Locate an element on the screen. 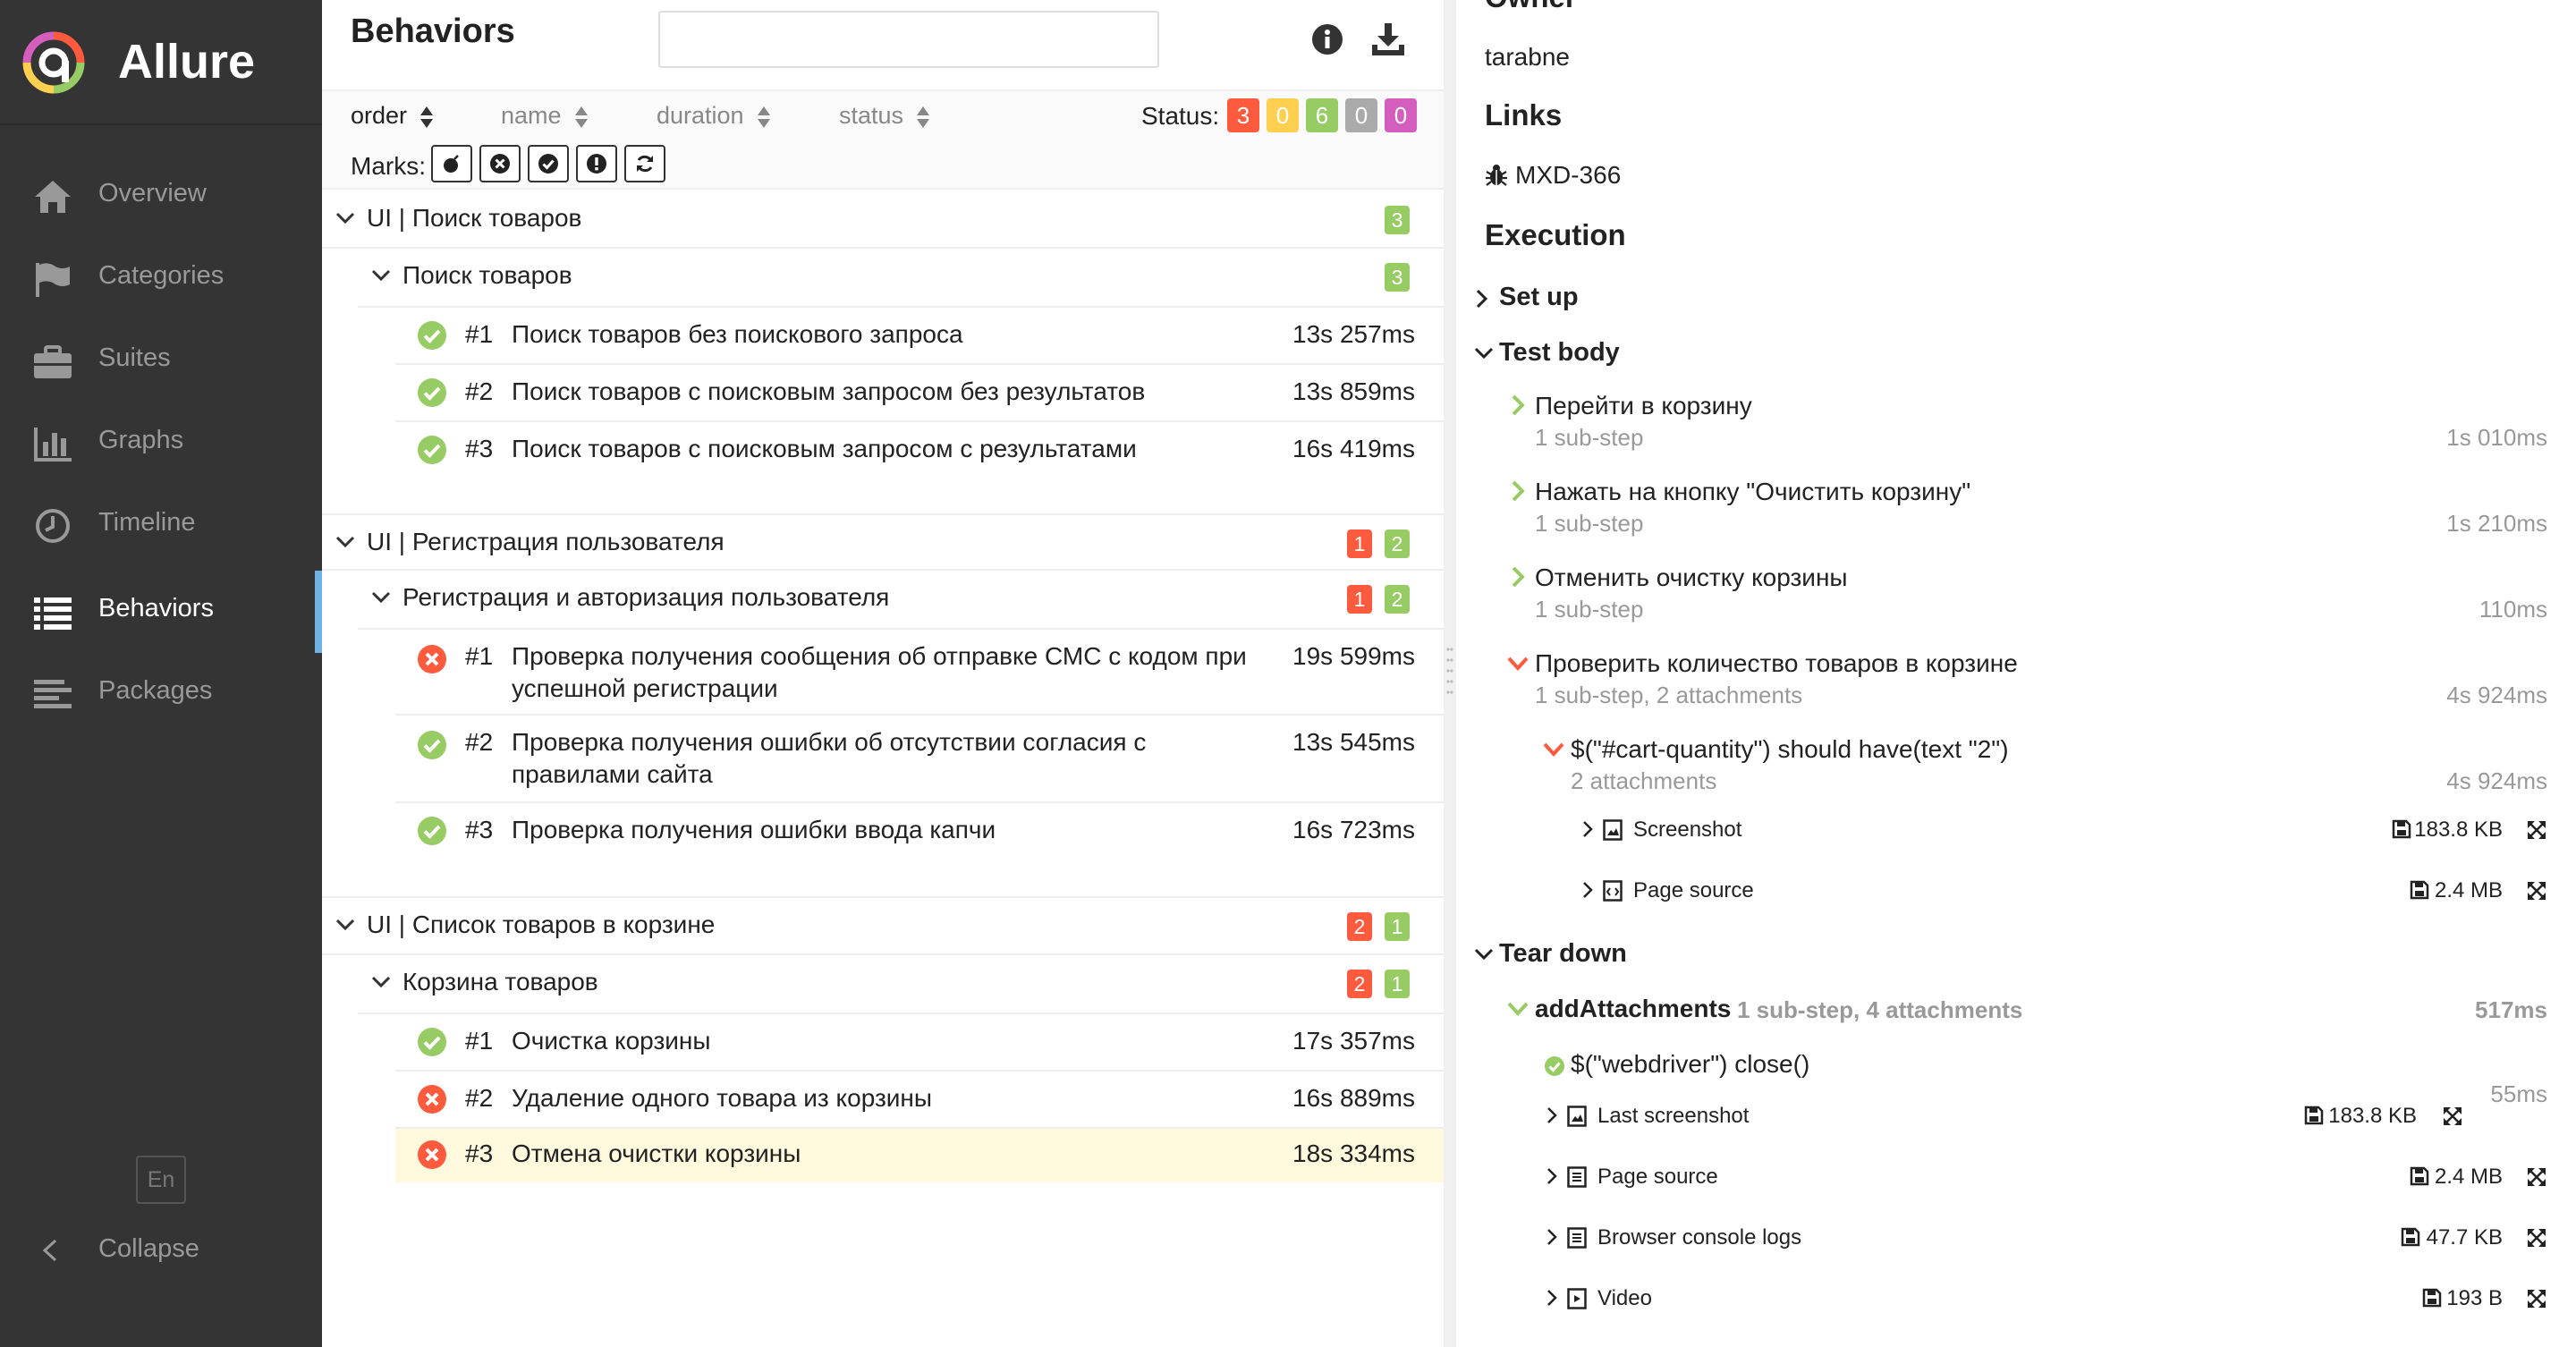 This screenshot has width=2576, height=1347. drag-handle-icon is located at coordinates (1449, 673).